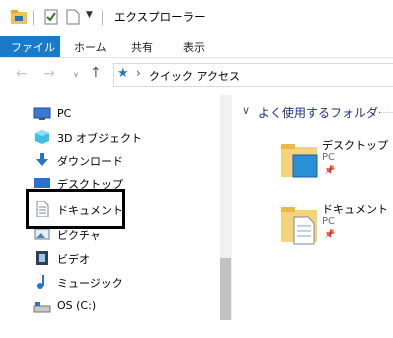 The image size is (393, 338). Describe the element at coordinates (142, 47) in the screenshot. I see `tab-share: 共有` at that location.